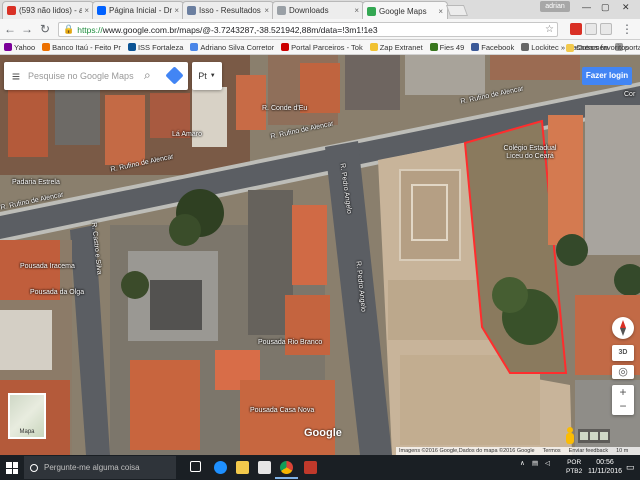 Image resolution: width=640 pixels, height=480 pixels. I want to click on edge-browser-icon, so click(220, 467).